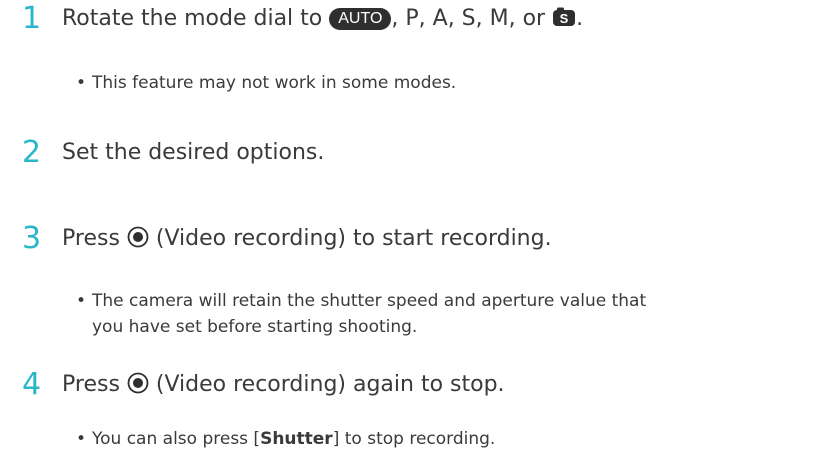 The height and width of the screenshot is (457, 816). Describe the element at coordinates (350, 238) in the screenshot. I see `step-text-after: (Video recording) to start recording.` at that location.